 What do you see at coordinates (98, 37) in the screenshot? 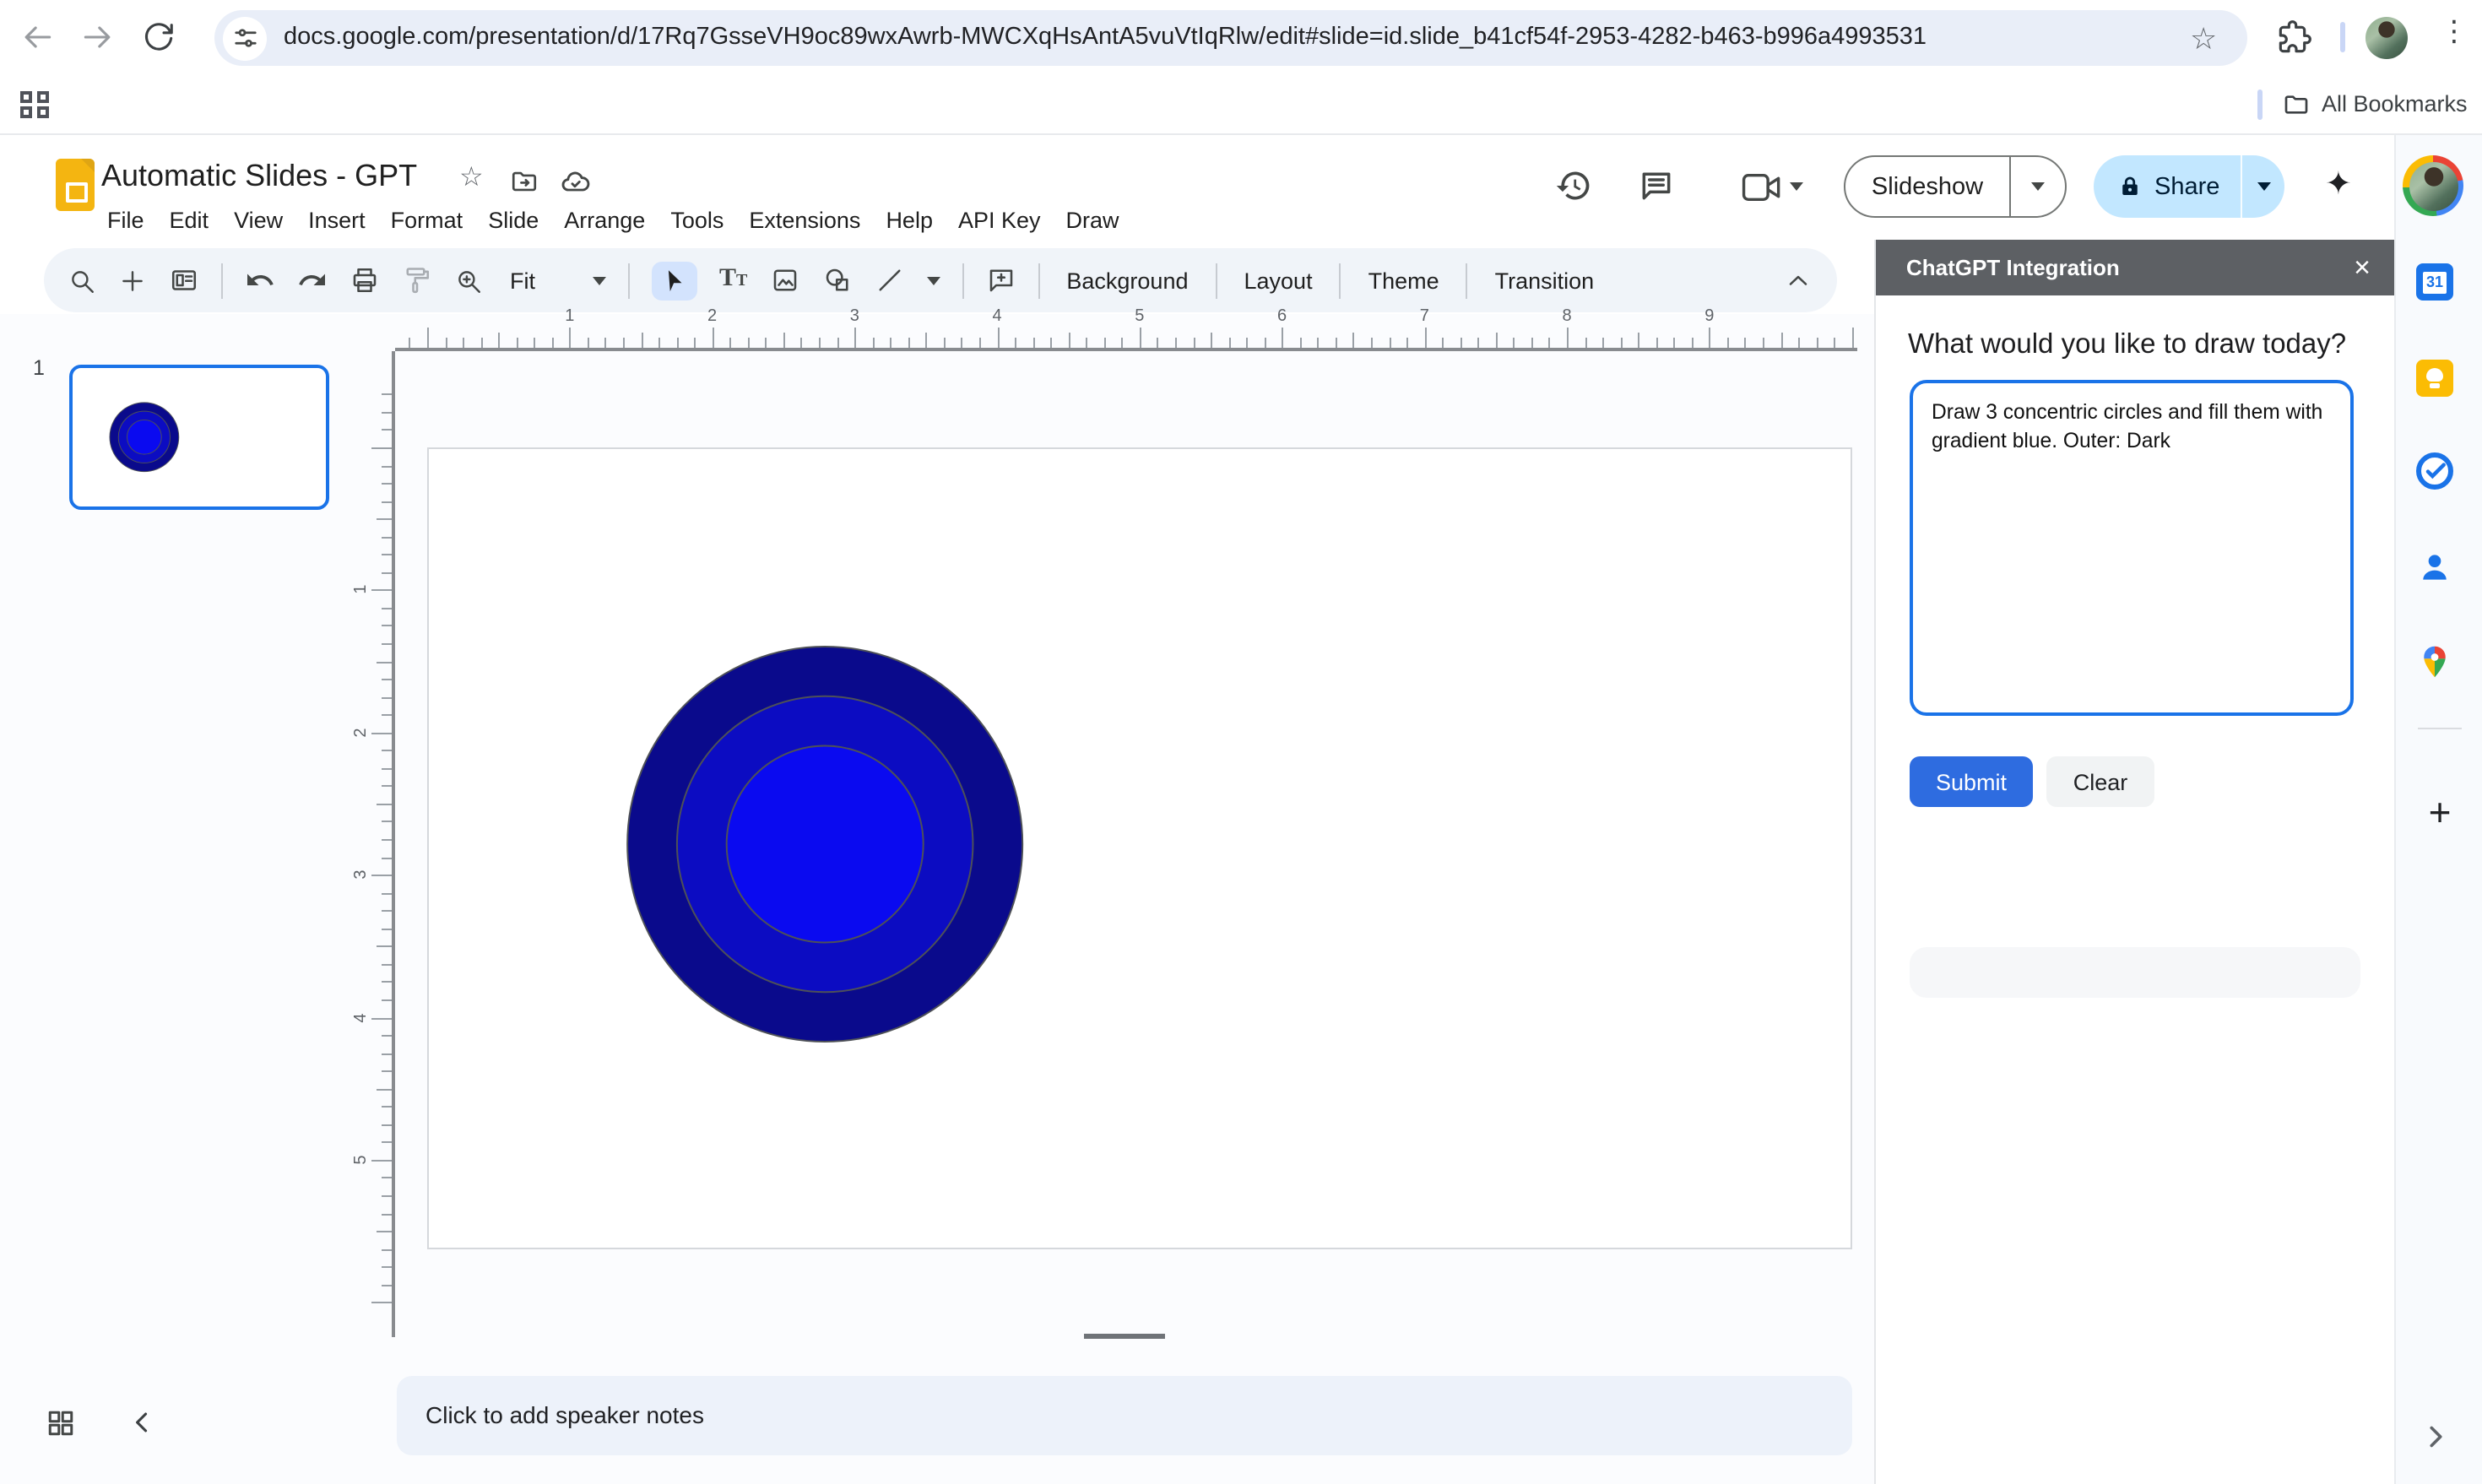
I see `browser-forward-button` at bounding box center [98, 37].